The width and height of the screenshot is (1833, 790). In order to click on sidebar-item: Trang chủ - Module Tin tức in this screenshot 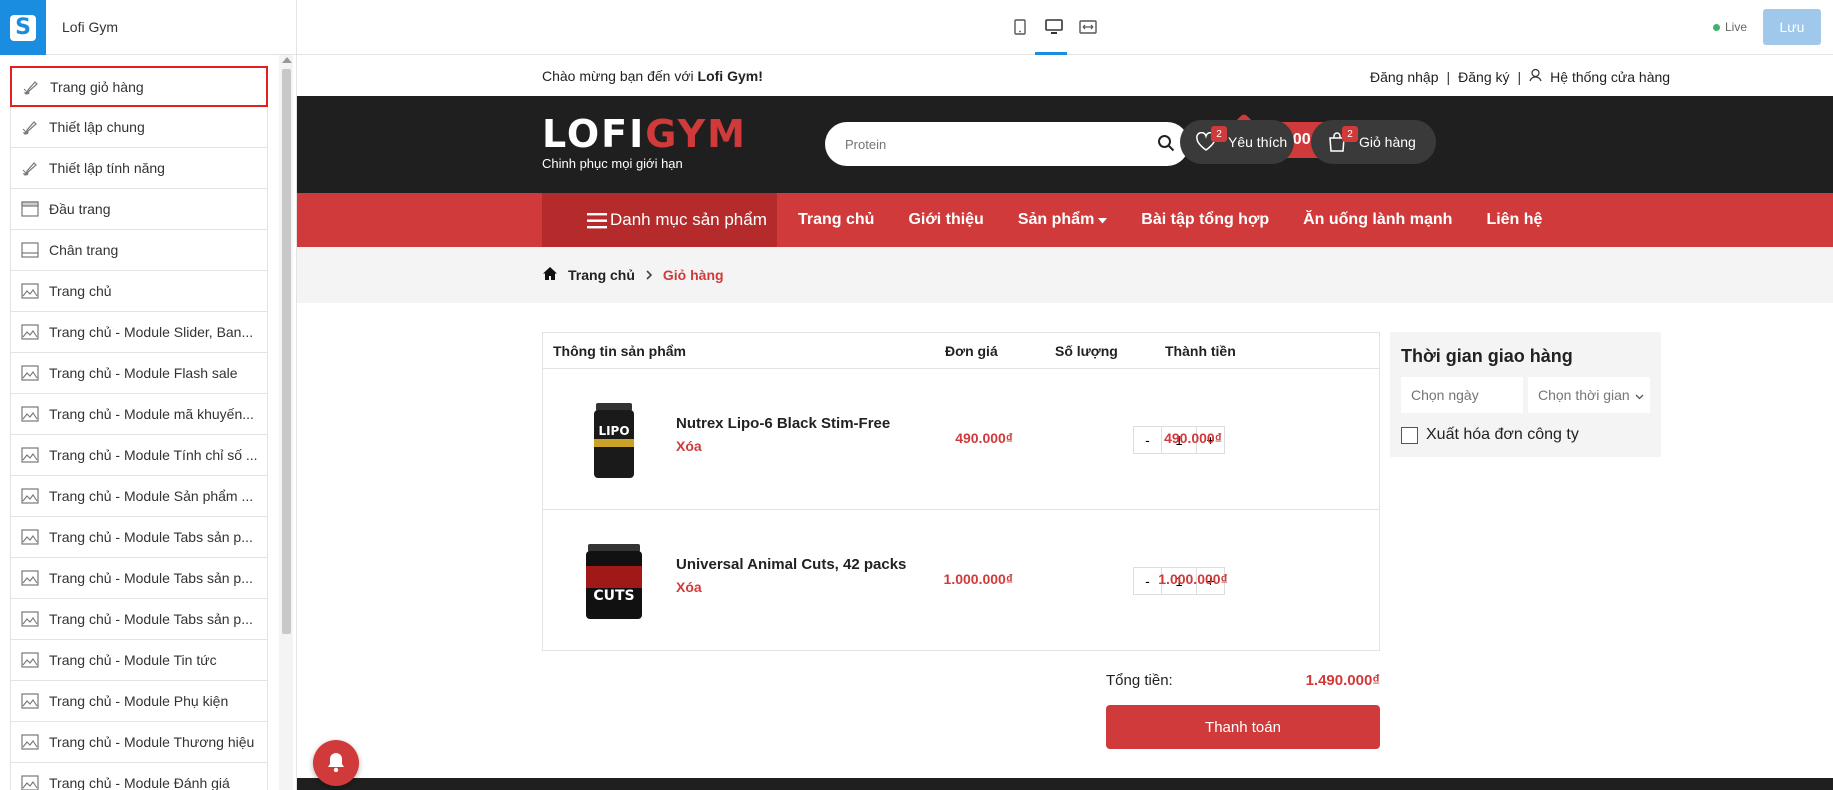, I will do `click(139, 660)`.